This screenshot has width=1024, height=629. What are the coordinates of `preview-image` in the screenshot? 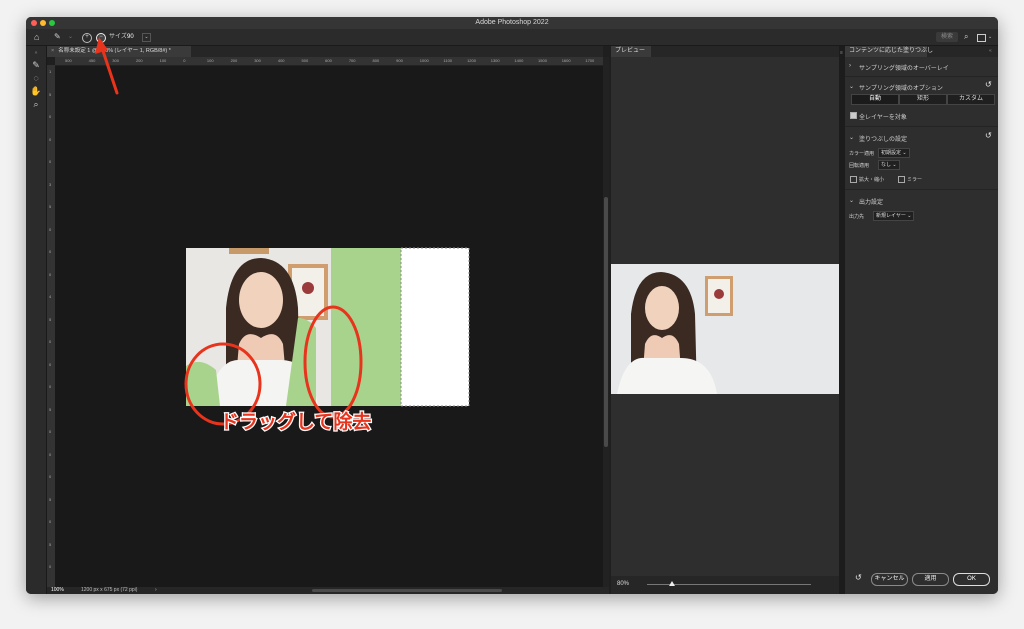 It's located at (725, 329).